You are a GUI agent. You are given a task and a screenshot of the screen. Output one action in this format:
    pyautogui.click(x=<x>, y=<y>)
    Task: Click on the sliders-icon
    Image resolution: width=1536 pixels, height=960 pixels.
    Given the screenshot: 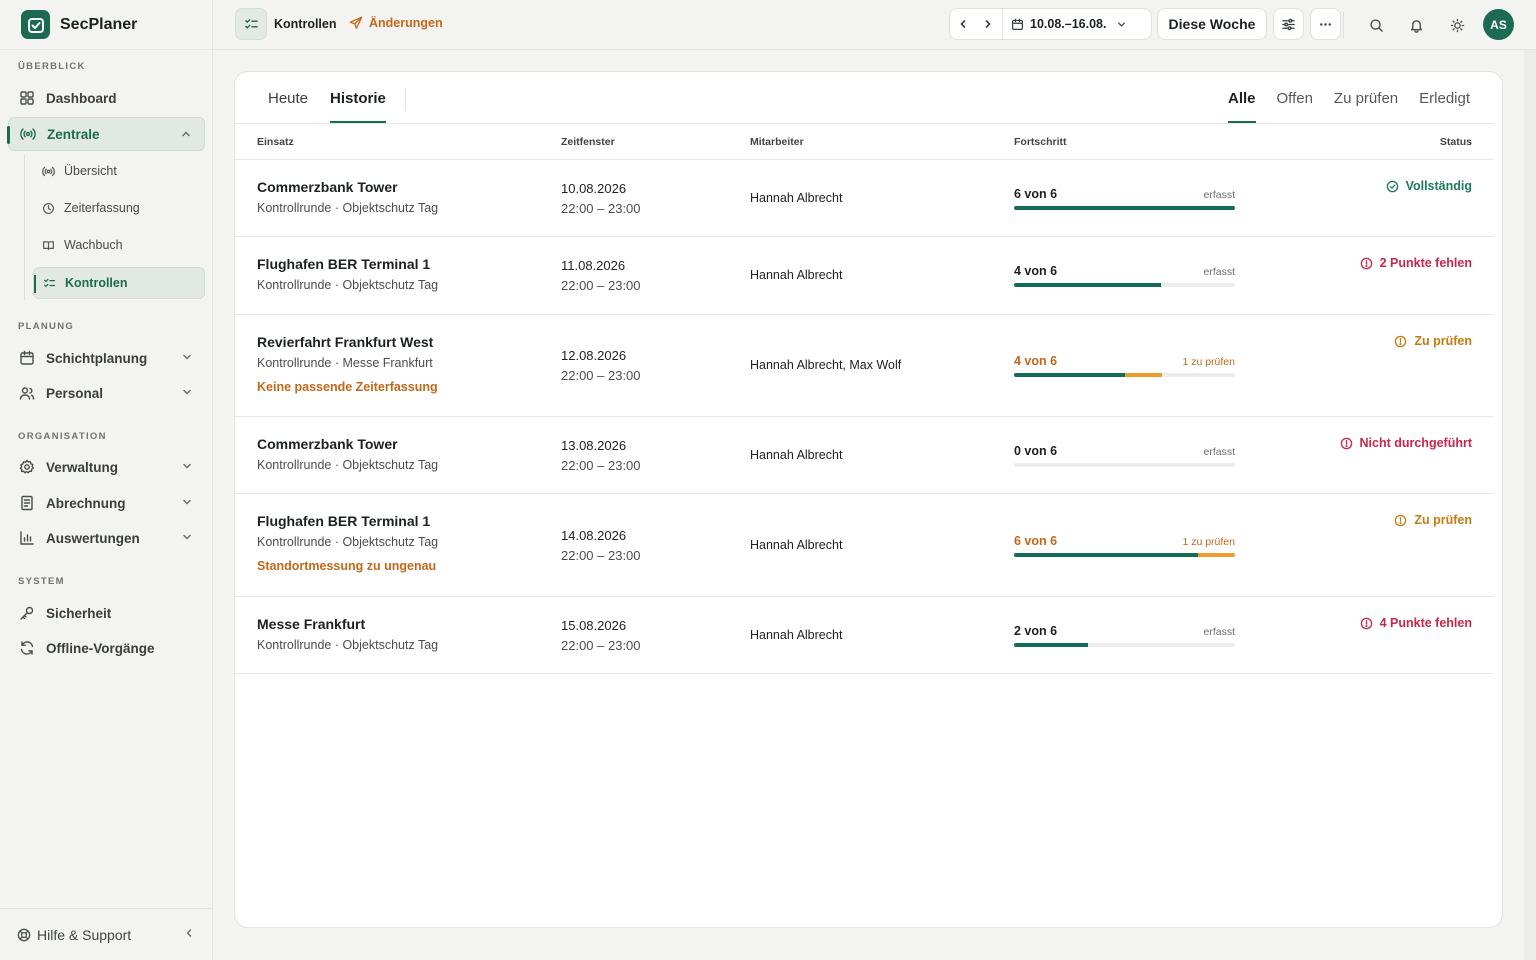 What is the action you would take?
    pyautogui.click(x=1288, y=24)
    